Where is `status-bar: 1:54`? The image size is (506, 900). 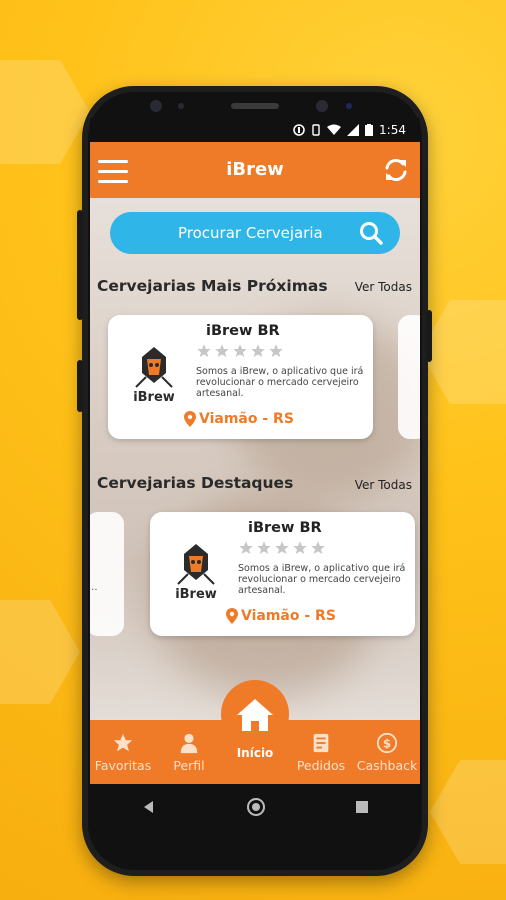 status-bar: 1:54 is located at coordinates (255, 130).